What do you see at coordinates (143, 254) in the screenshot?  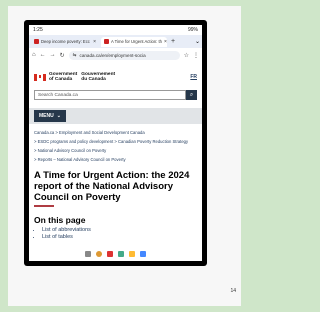 I see `docs-icon` at bounding box center [143, 254].